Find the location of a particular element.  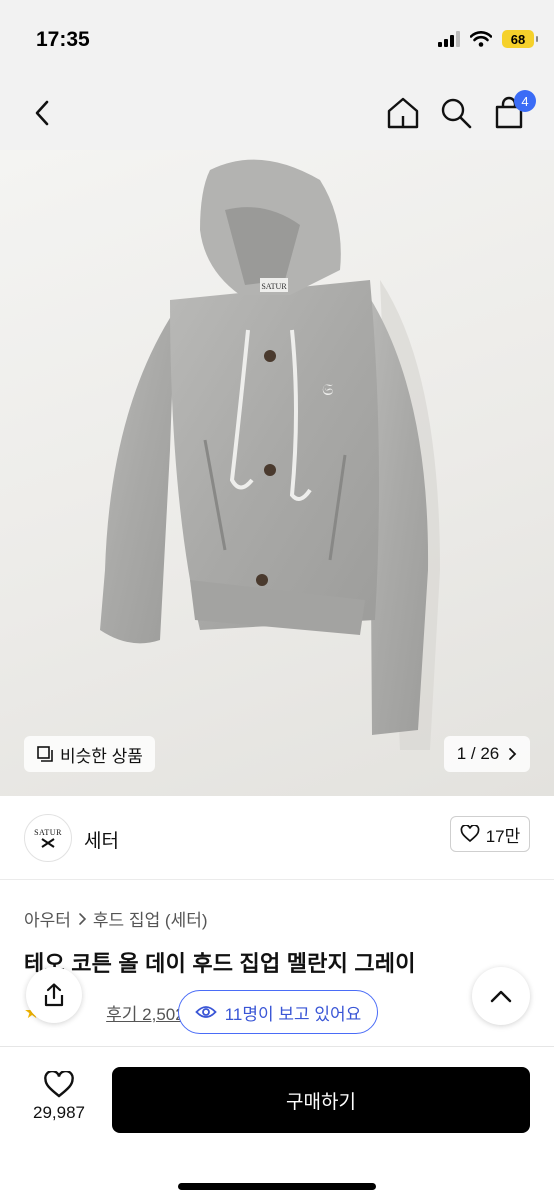

brand-like-count: 17만 is located at coordinates (503, 836).